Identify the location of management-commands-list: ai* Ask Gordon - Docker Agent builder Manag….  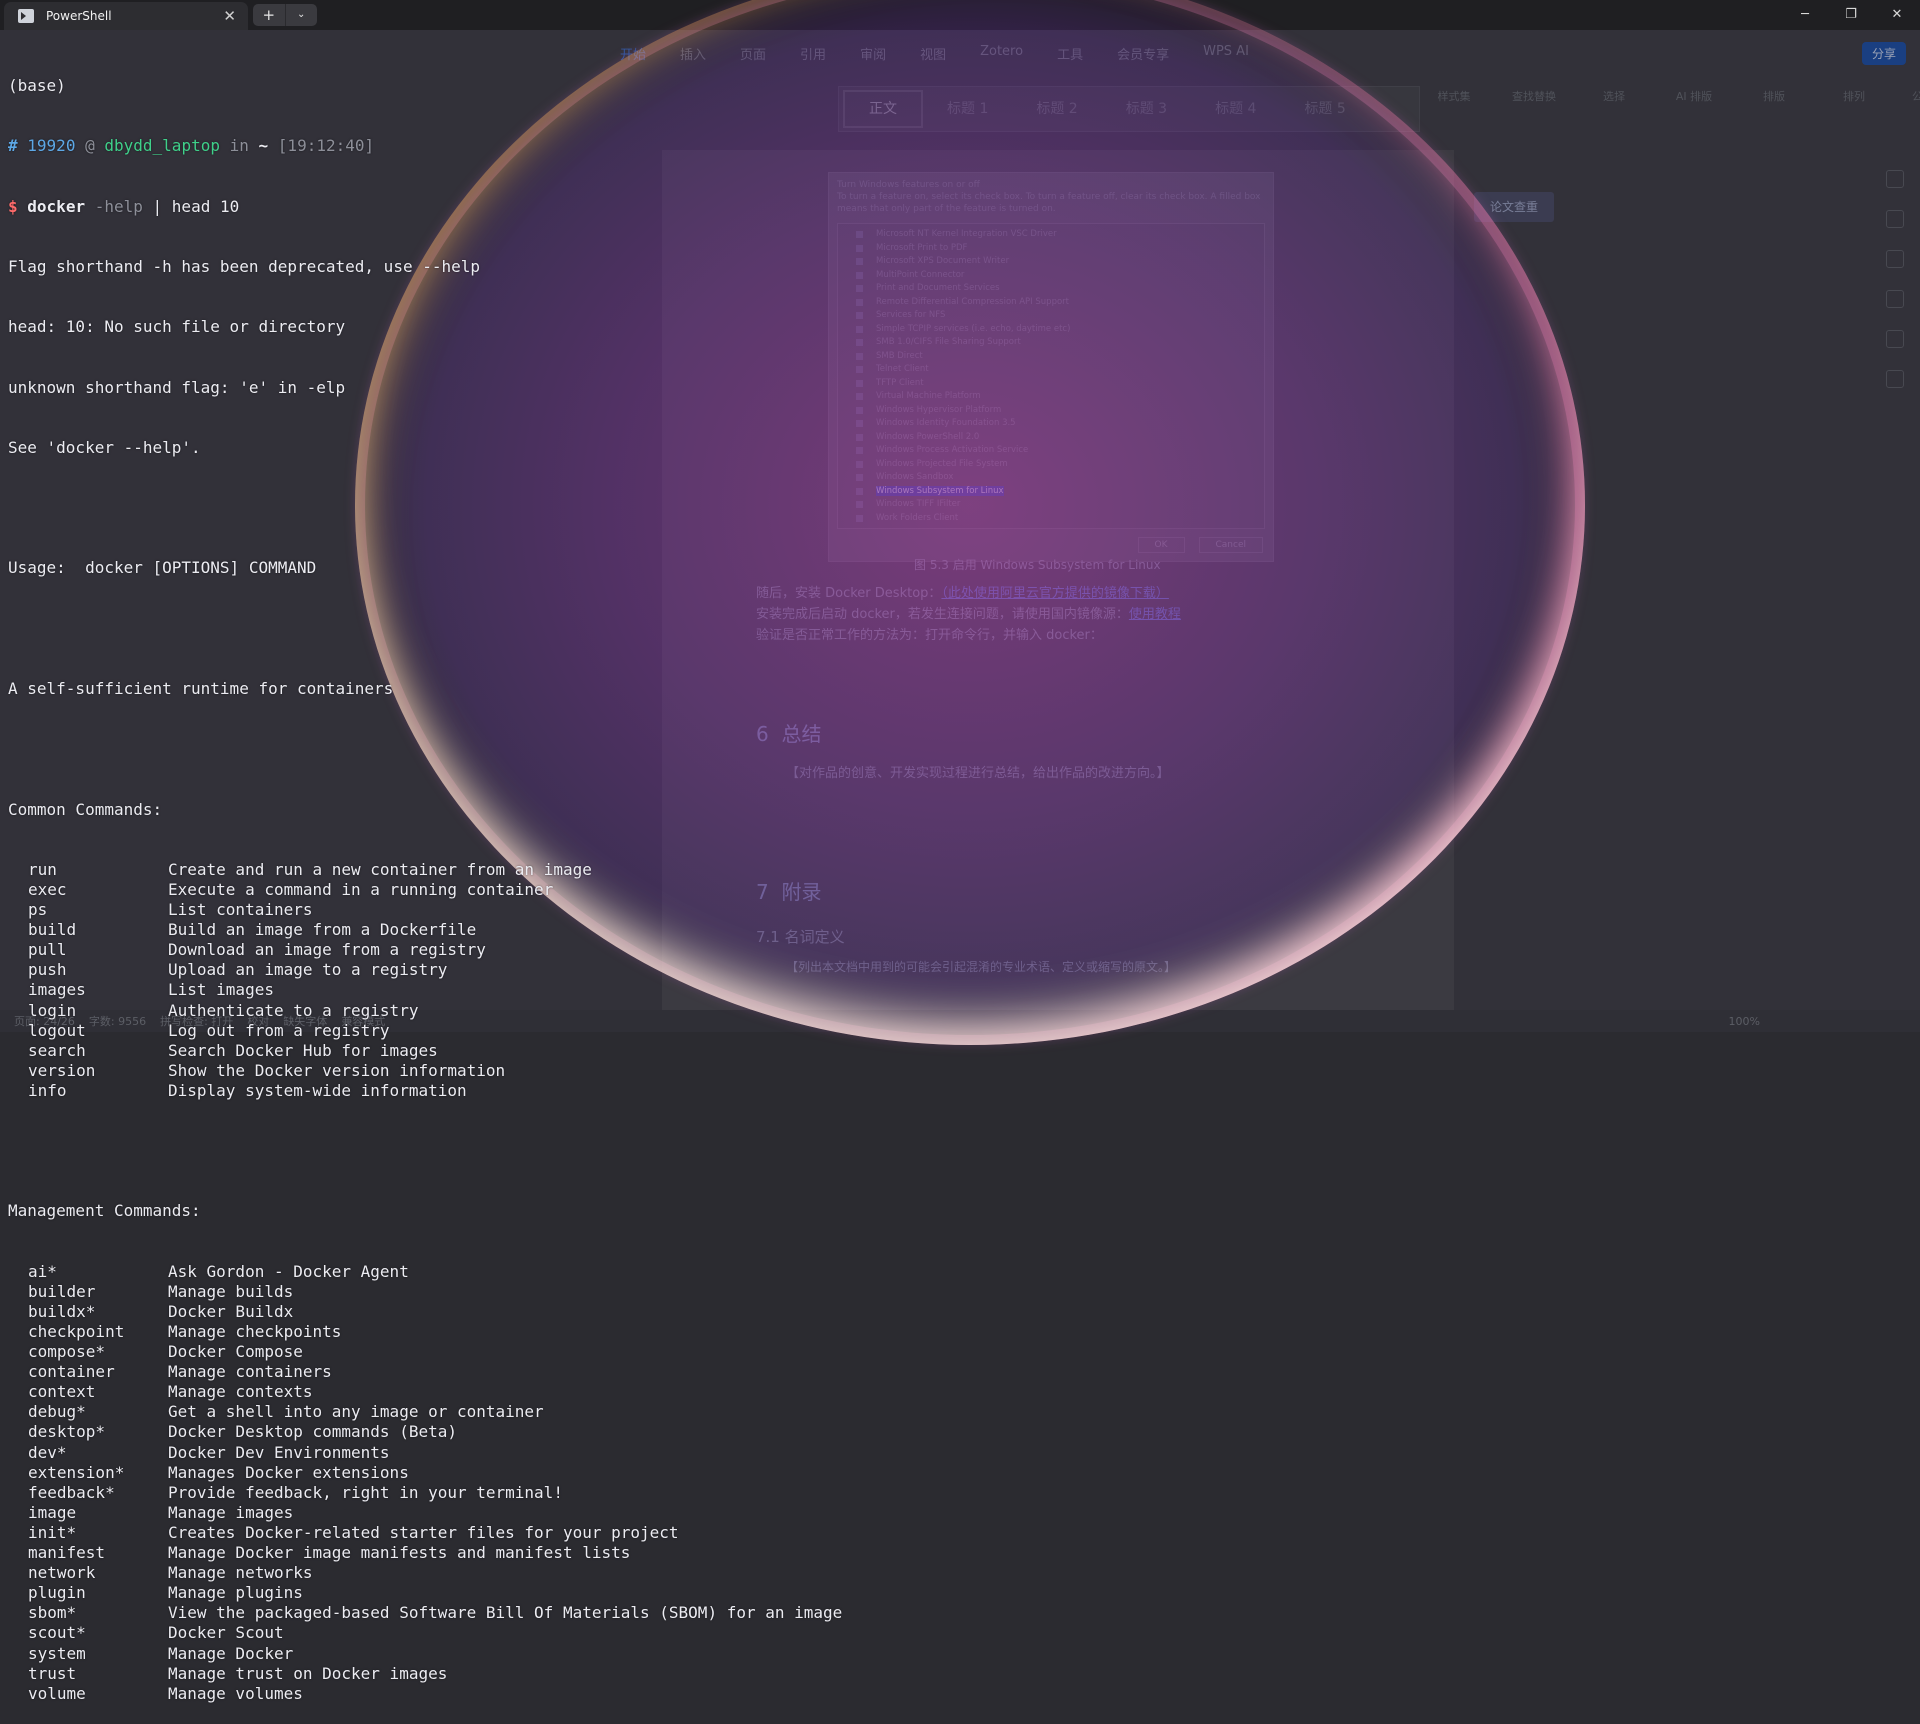
(458, 1483).